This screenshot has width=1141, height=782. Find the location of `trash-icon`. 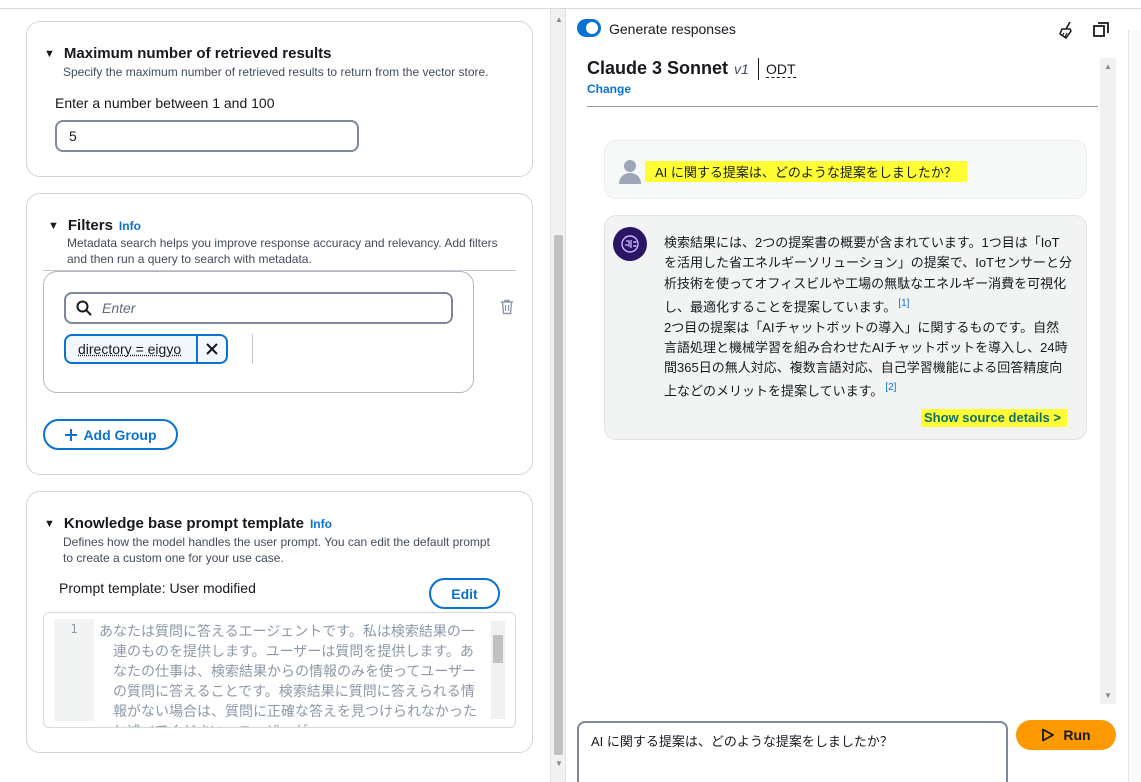

trash-icon is located at coordinates (507, 309).